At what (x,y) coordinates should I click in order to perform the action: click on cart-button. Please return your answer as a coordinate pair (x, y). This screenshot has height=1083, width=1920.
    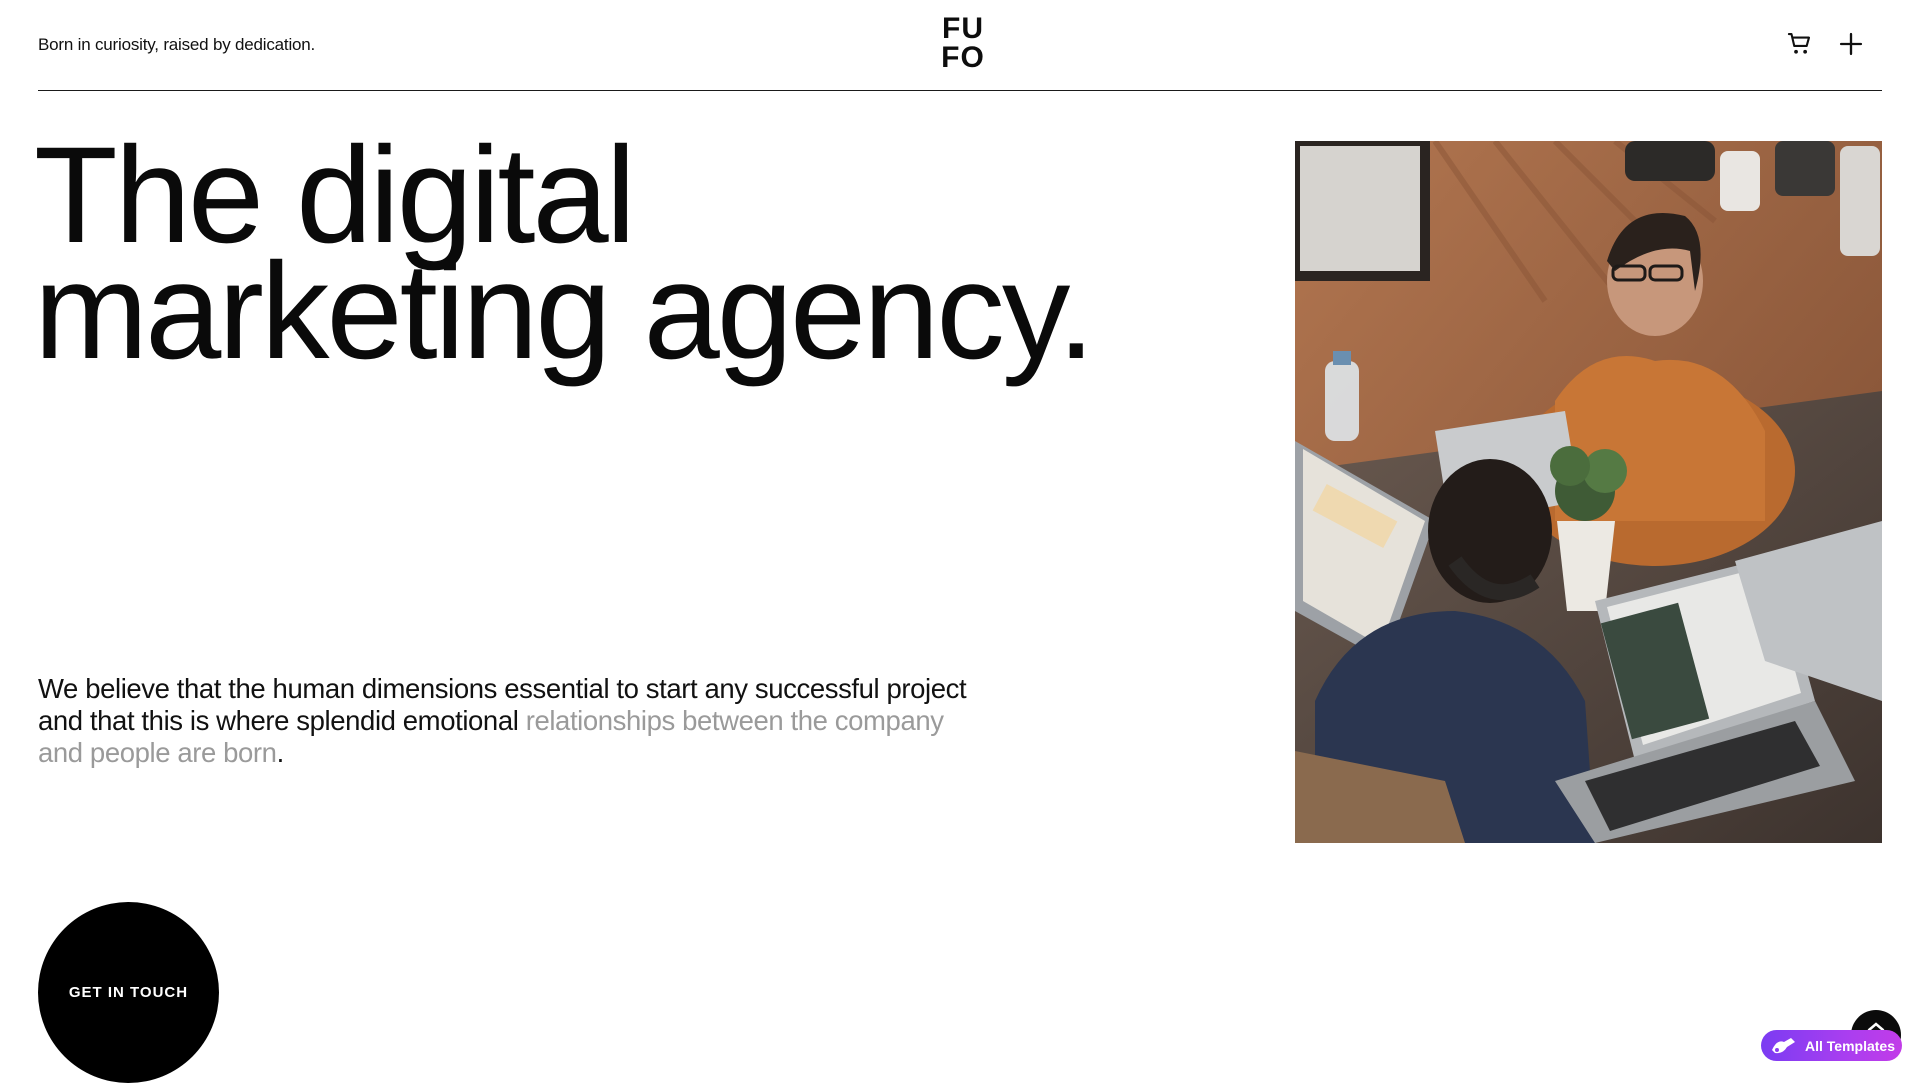
    Looking at the image, I should click on (1800, 44).